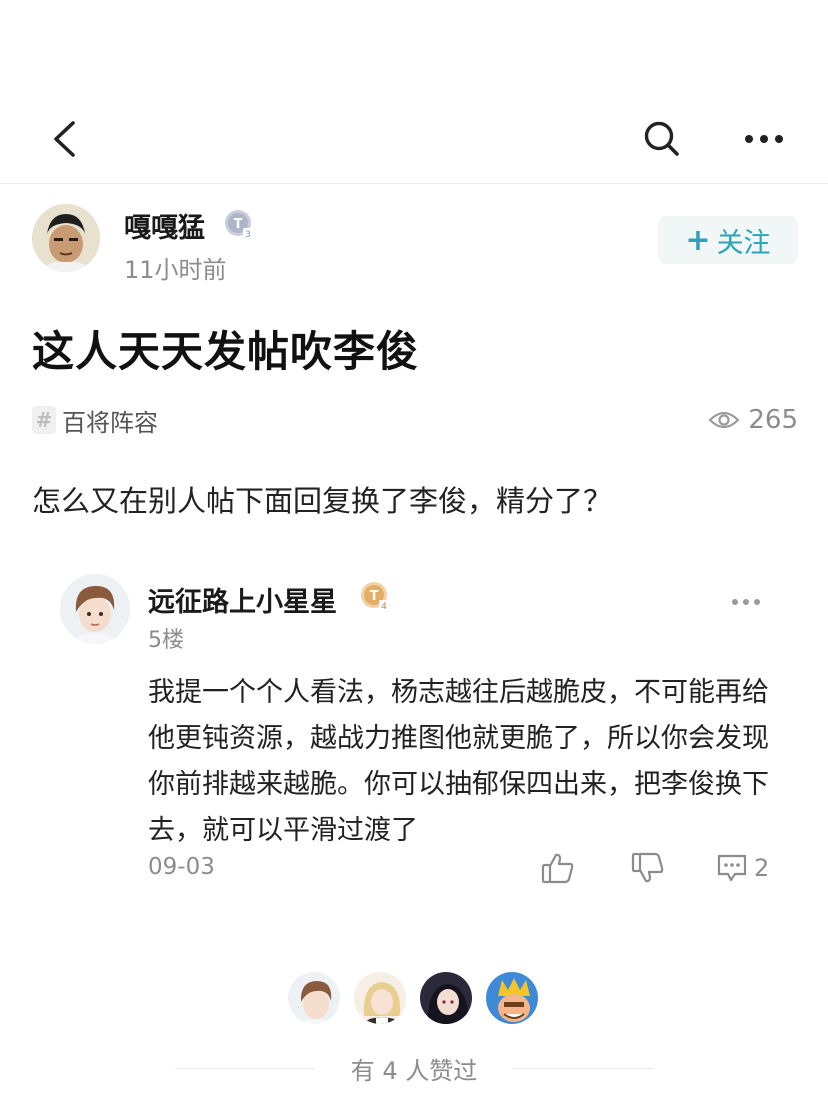 This screenshot has height=1111, width=828. What do you see at coordinates (175, 270) in the screenshot?
I see `post-time: 11小时前` at bounding box center [175, 270].